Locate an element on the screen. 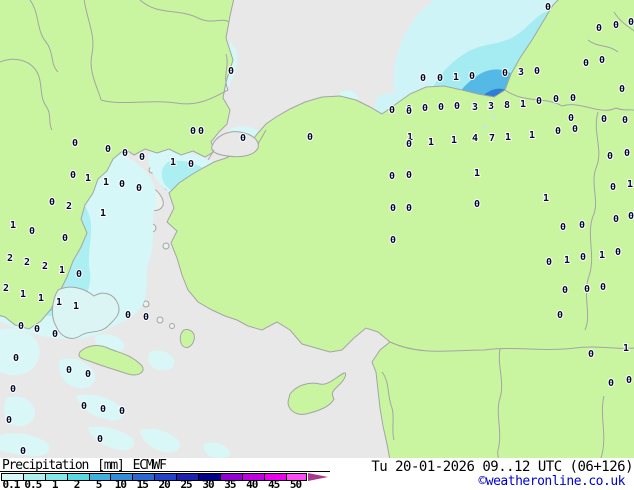 Image resolution: width=634 pixels, height=490 pixels. forecast-datetime: Tu 20-01-2026 09..12 UTC (06+126) is located at coordinates (502, 467).